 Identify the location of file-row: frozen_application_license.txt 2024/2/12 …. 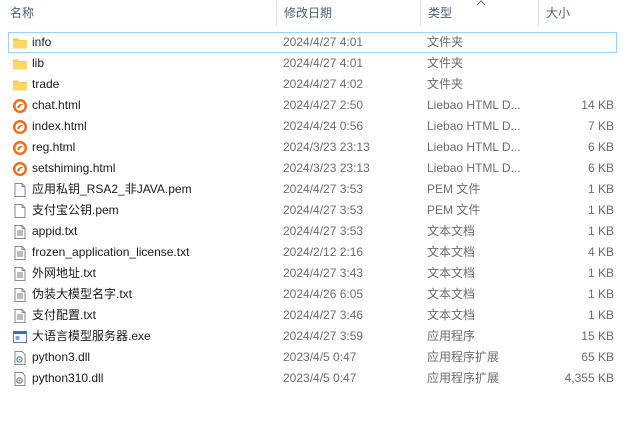
(312, 252).